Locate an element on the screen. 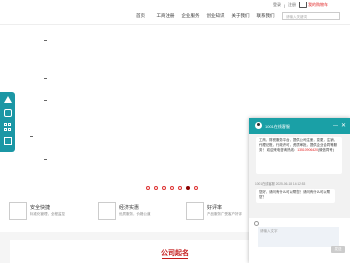 This screenshot has height=263, width=350. nav-item-home: 首页 is located at coordinates (140, 16).